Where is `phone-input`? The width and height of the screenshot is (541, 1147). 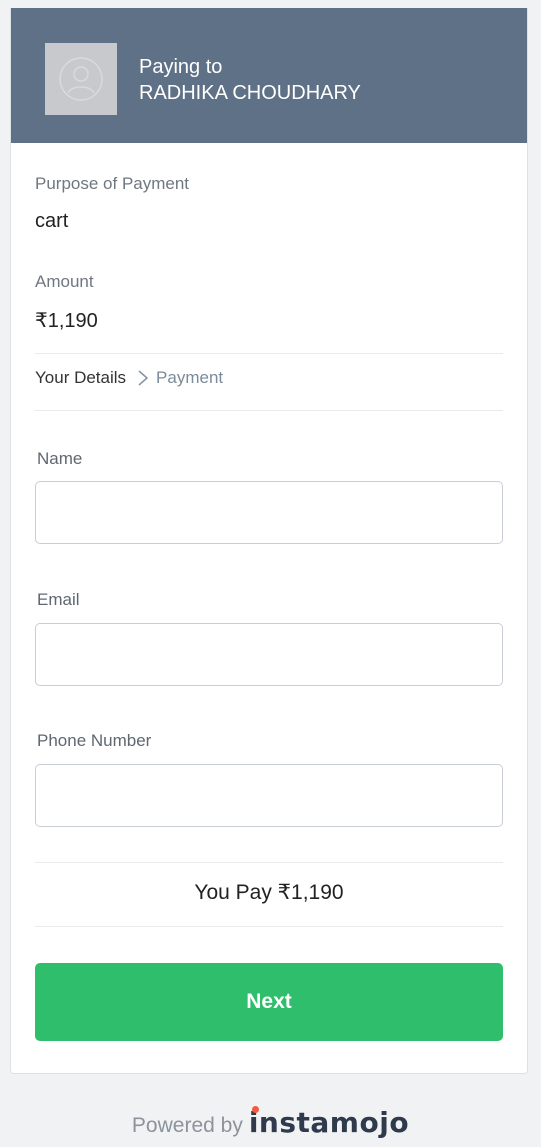
phone-input is located at coordinates (269, 795).